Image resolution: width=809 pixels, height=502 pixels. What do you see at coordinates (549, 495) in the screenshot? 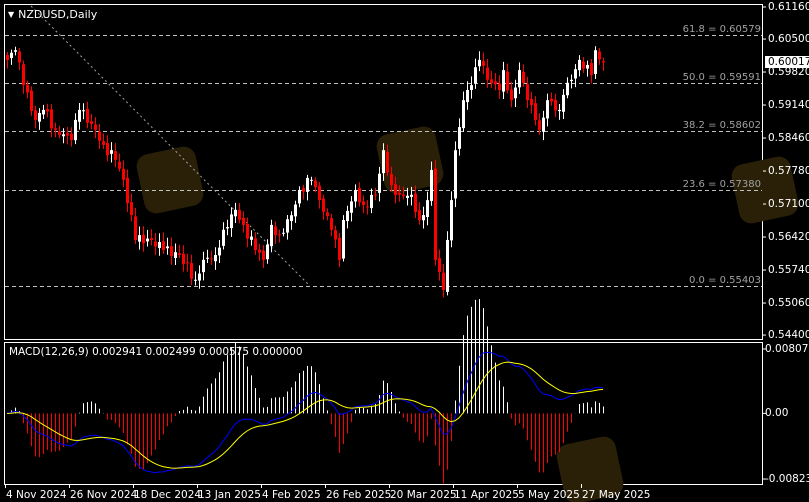
I see `date-axis-label: 5 May 2025` at bounding box center [549, 495].